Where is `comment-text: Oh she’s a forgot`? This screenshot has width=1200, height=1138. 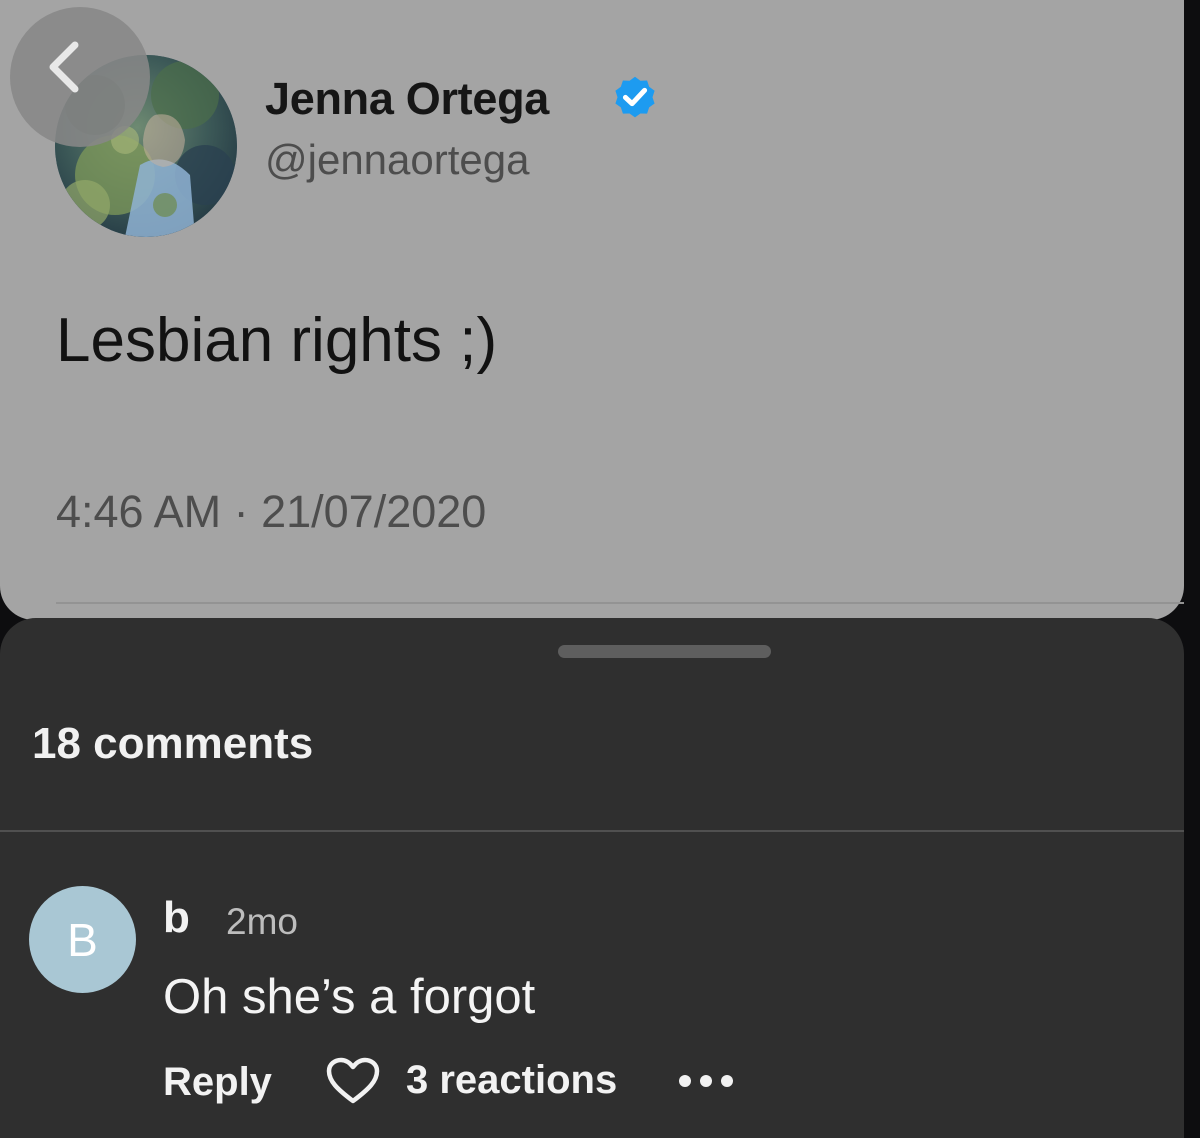 comment-text: Oh she’s a forgot is located at coordinates (349, 997).